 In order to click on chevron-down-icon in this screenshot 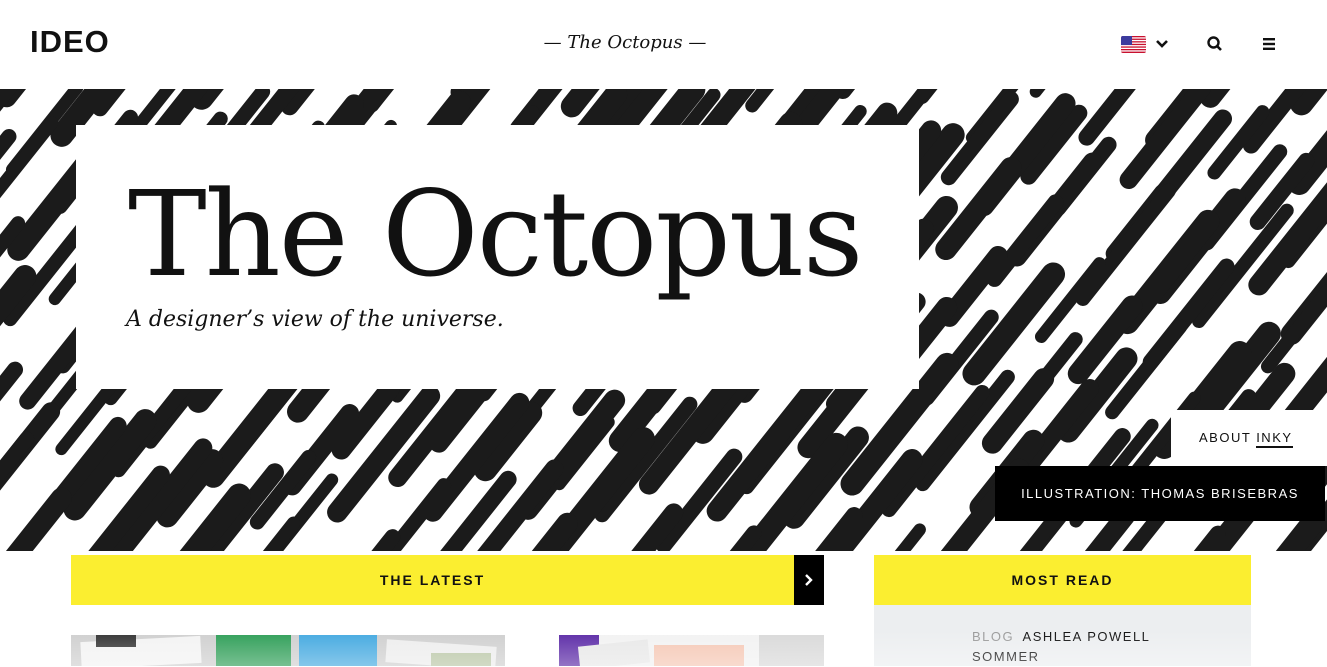, I will do `click(1162, 43)`.